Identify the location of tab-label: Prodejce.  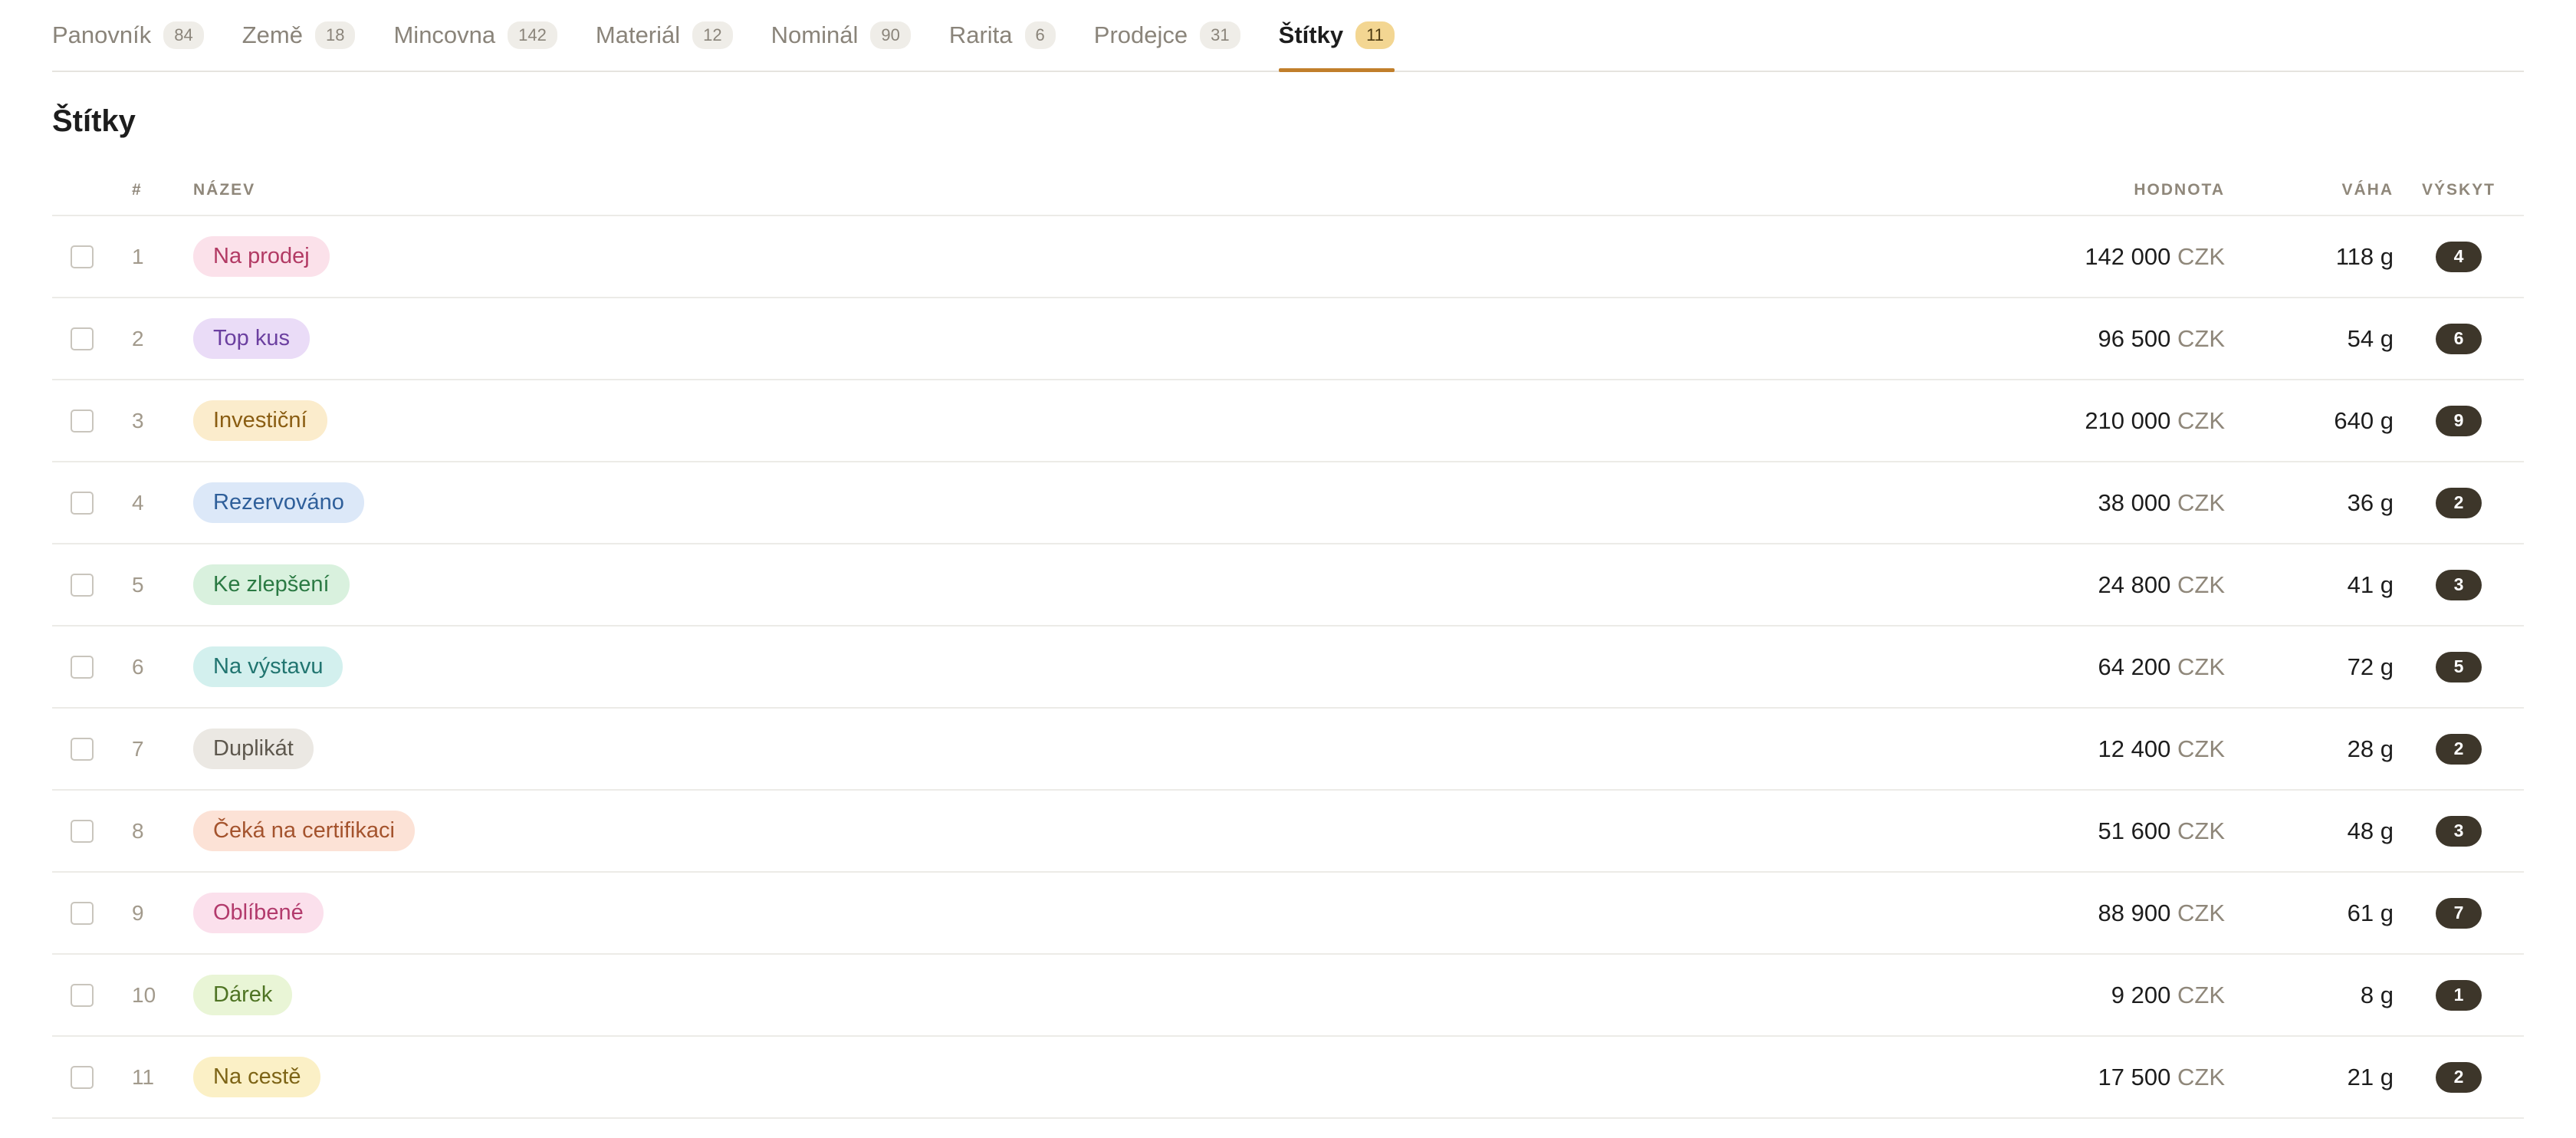
(1141, 34).